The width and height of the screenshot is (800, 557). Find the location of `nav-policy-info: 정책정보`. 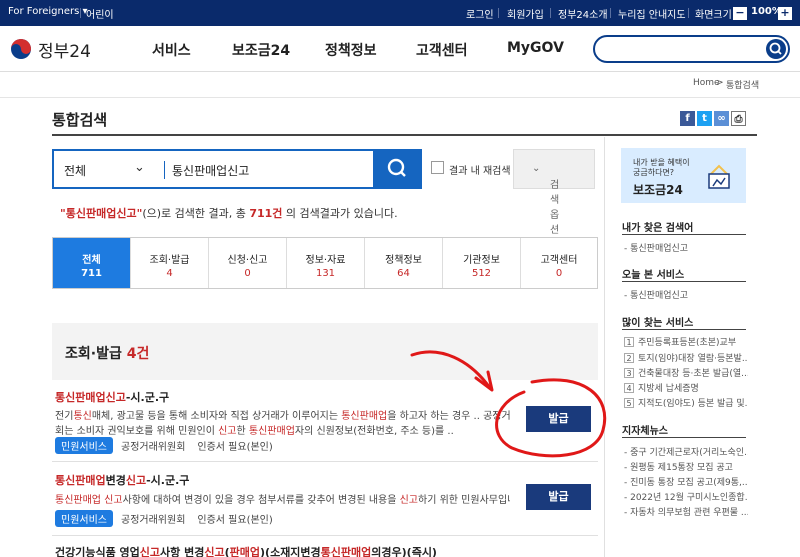

nav-policy-info: 정책정보 is located at coordinates (351, 50).